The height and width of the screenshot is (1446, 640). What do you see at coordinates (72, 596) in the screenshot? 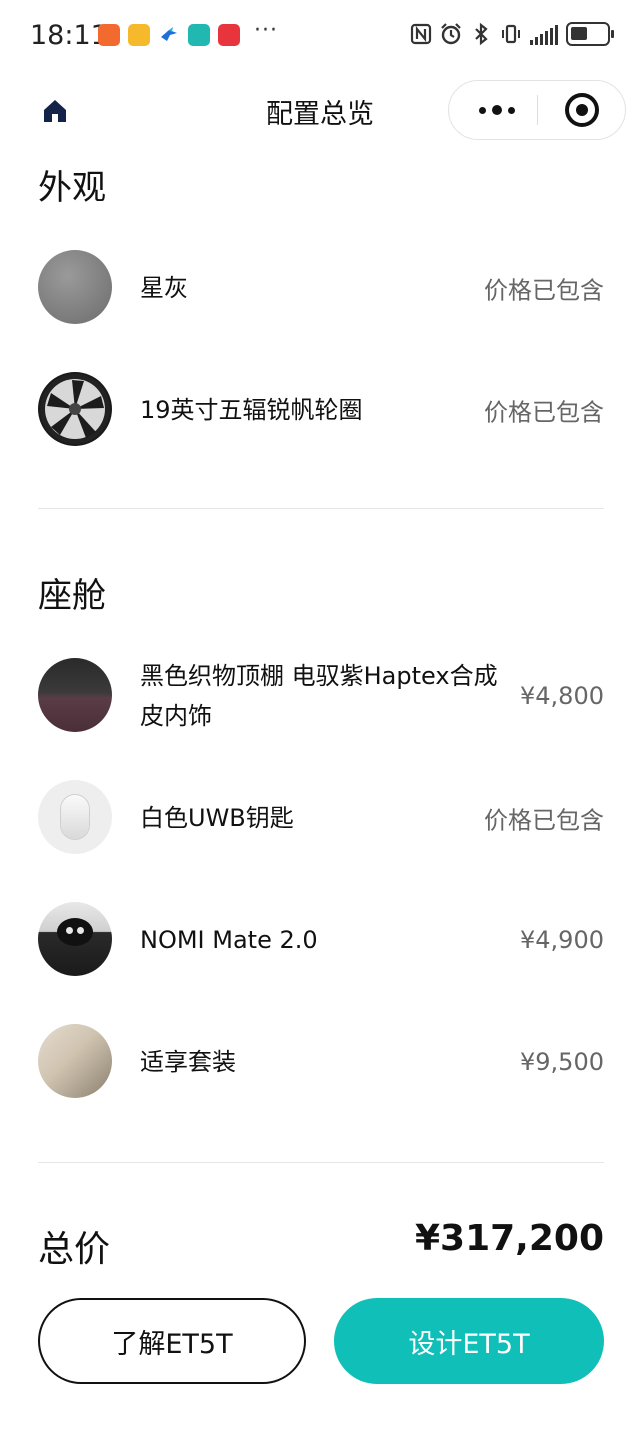
I see `section-title-cabin: 座舱` at bounding box center [72, 596].